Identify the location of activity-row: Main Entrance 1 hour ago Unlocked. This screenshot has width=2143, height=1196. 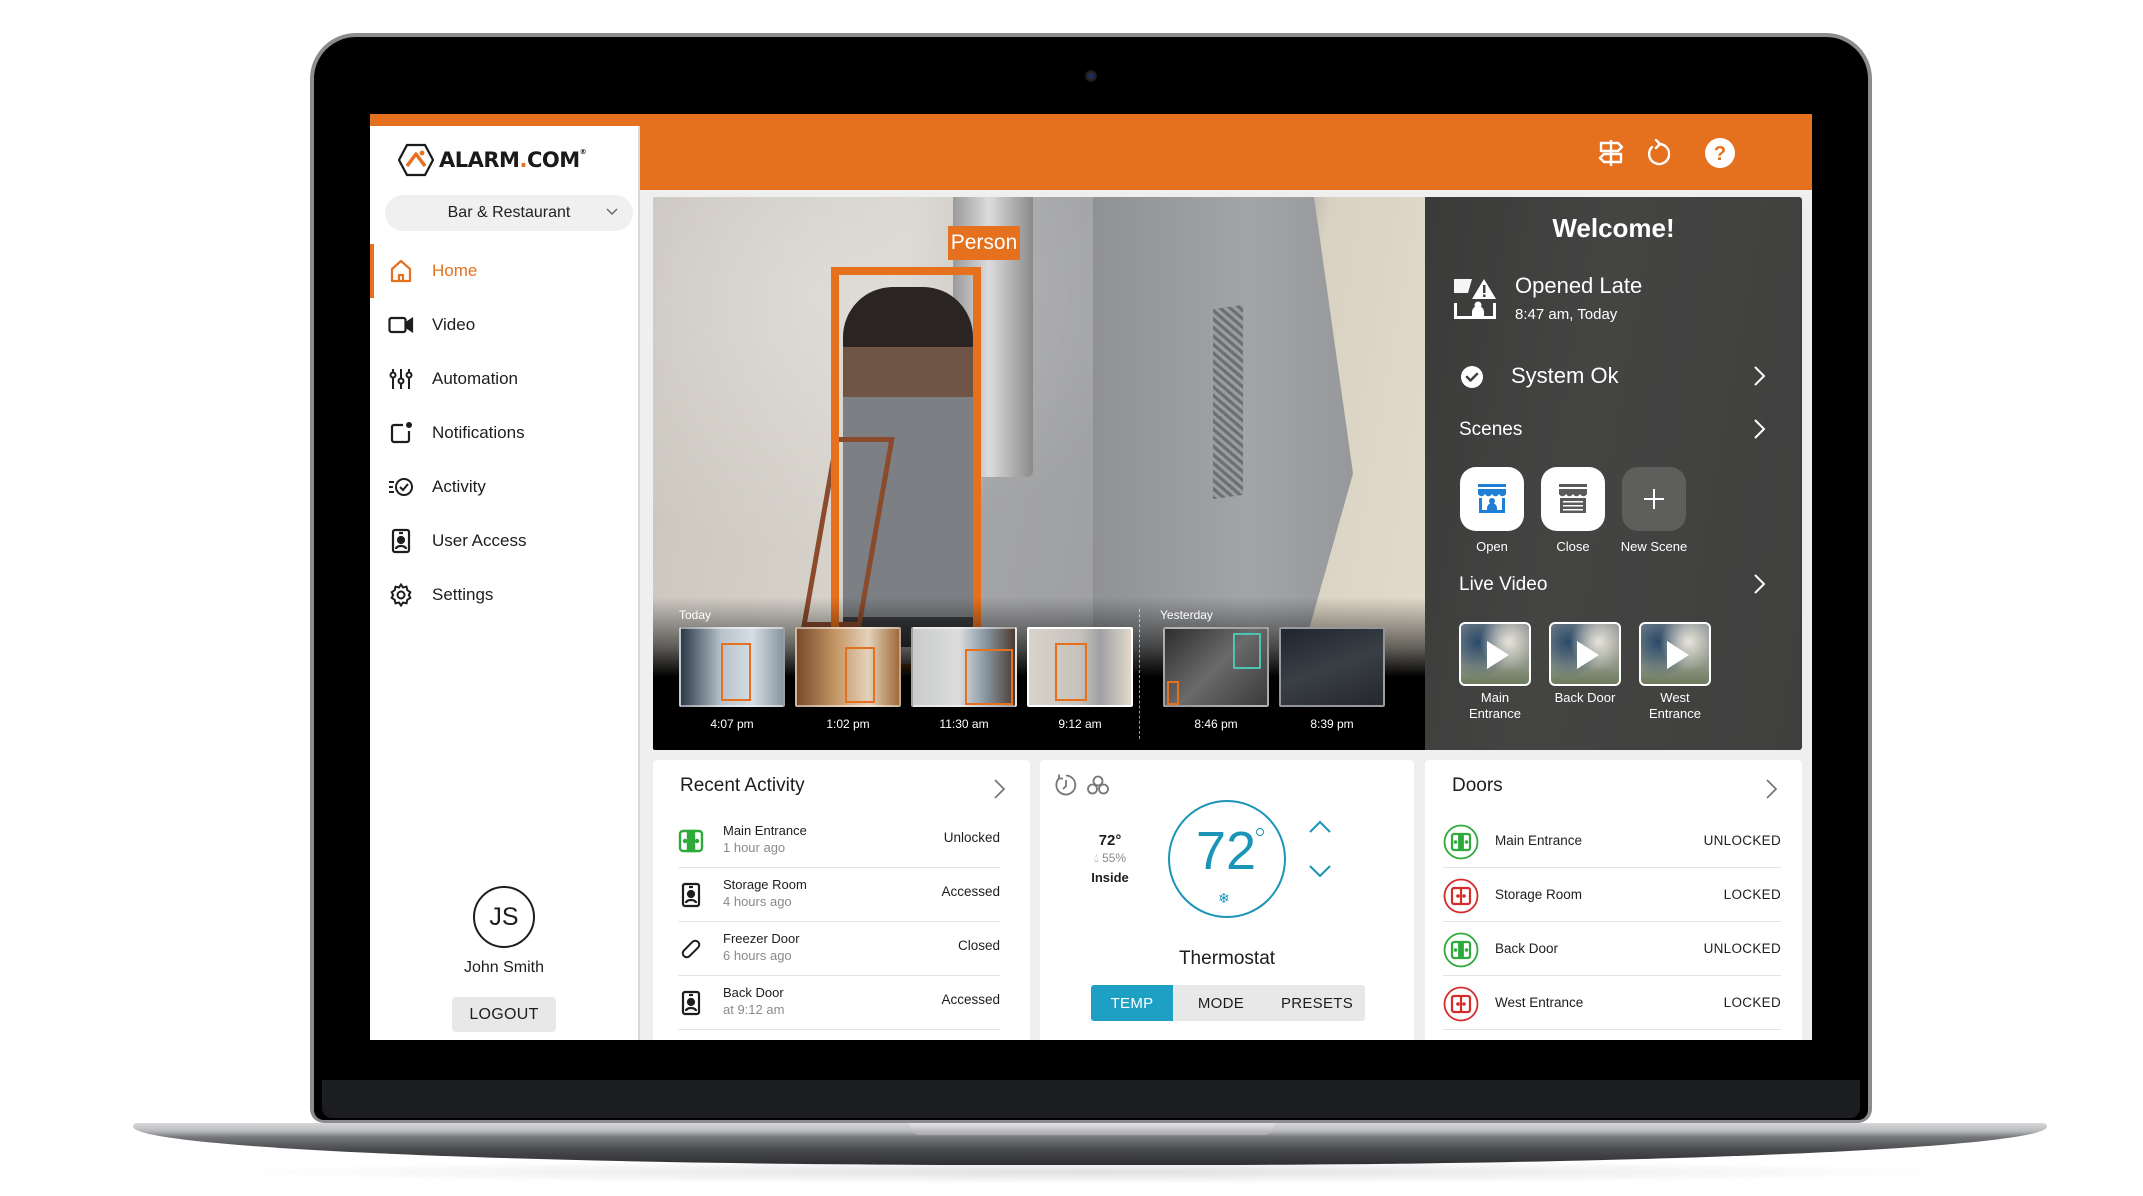
(839, 841).